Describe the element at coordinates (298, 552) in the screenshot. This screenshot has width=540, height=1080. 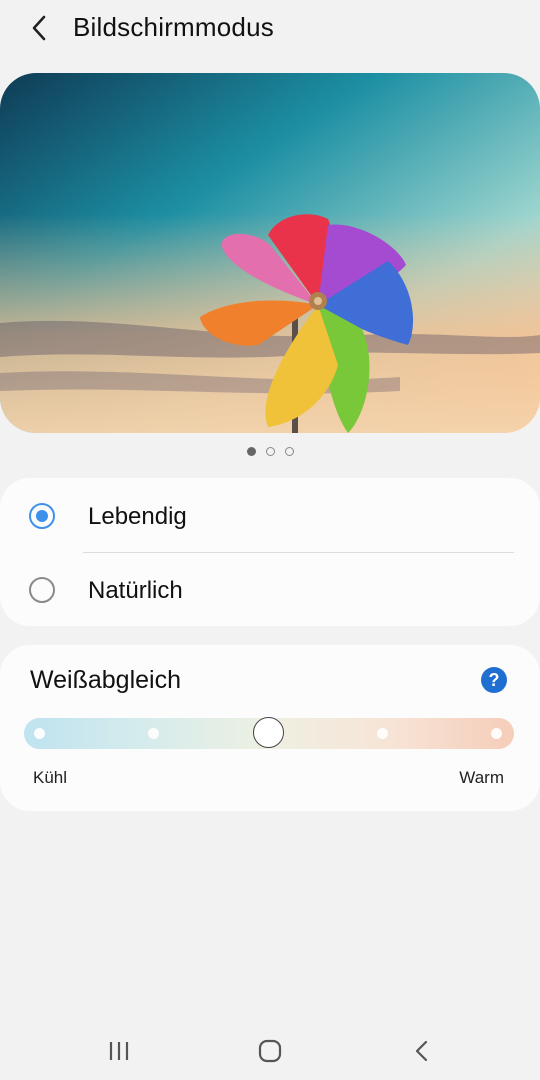
I see `divider` at that location.